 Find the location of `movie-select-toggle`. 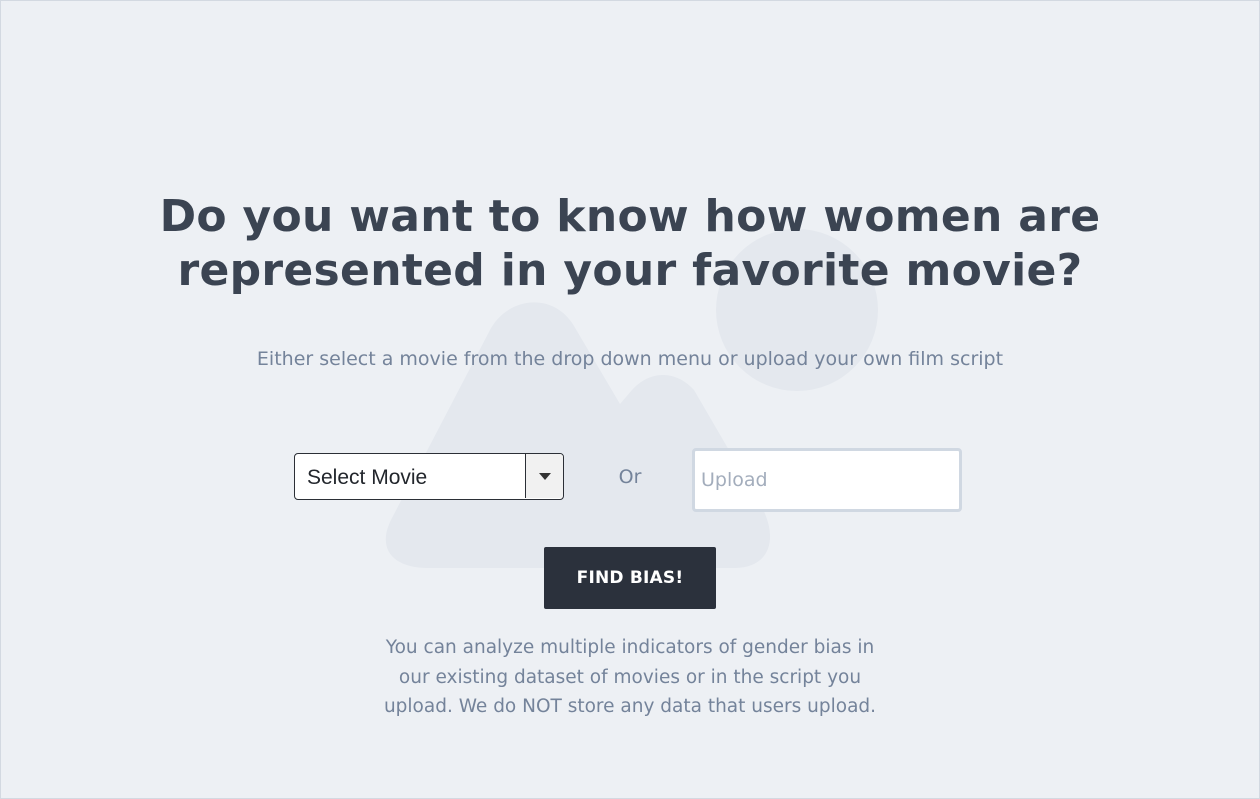

movie-select-toggle is located at coordinates (544, 476).